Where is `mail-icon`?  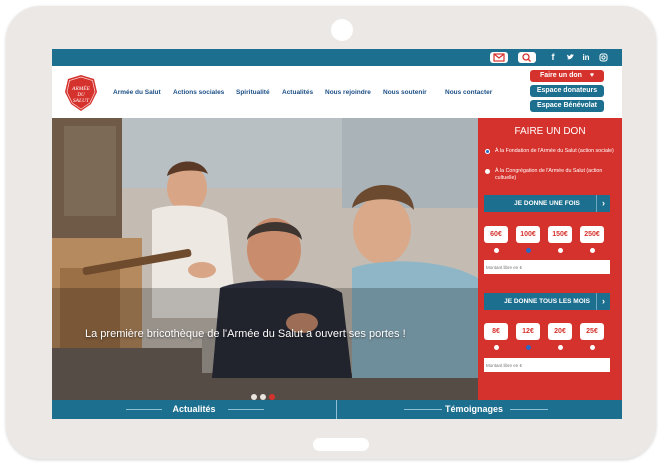
mail-icon is located at coordinates (499, 57).